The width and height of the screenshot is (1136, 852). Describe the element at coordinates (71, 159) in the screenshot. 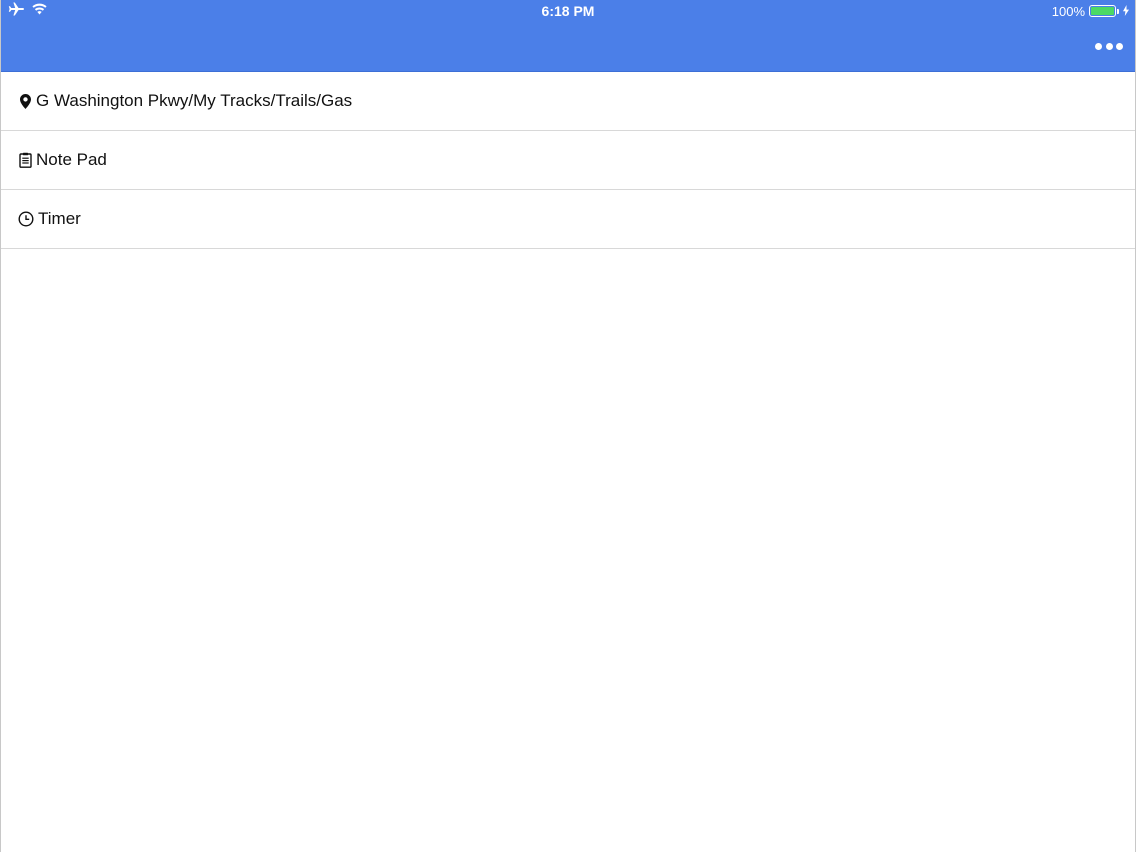

I see `list-item-label: Note Pad` at that location.